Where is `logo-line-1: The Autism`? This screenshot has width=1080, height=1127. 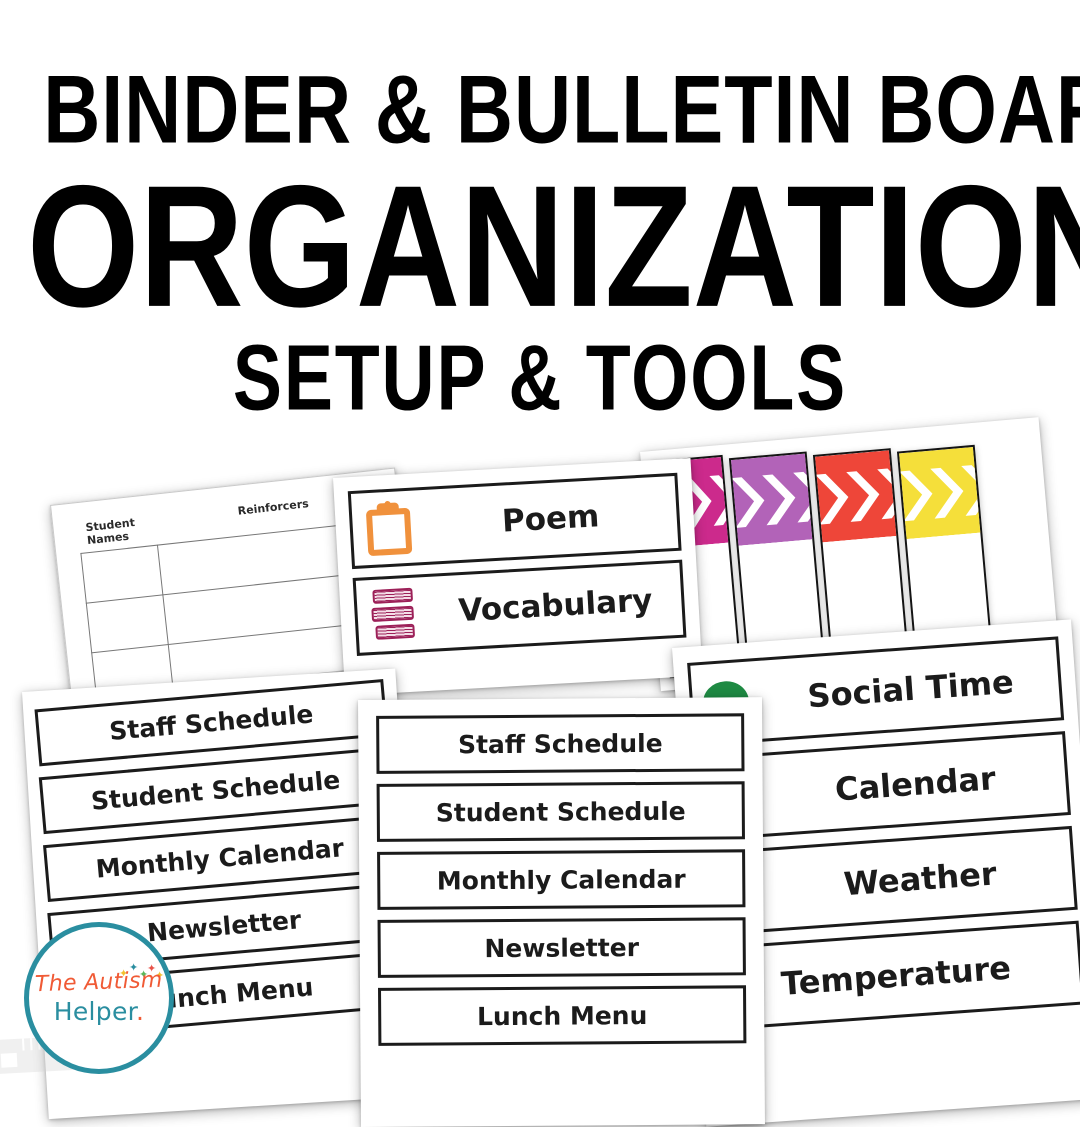 logo-line-1: The Autism is located at coordinates (99, 982).